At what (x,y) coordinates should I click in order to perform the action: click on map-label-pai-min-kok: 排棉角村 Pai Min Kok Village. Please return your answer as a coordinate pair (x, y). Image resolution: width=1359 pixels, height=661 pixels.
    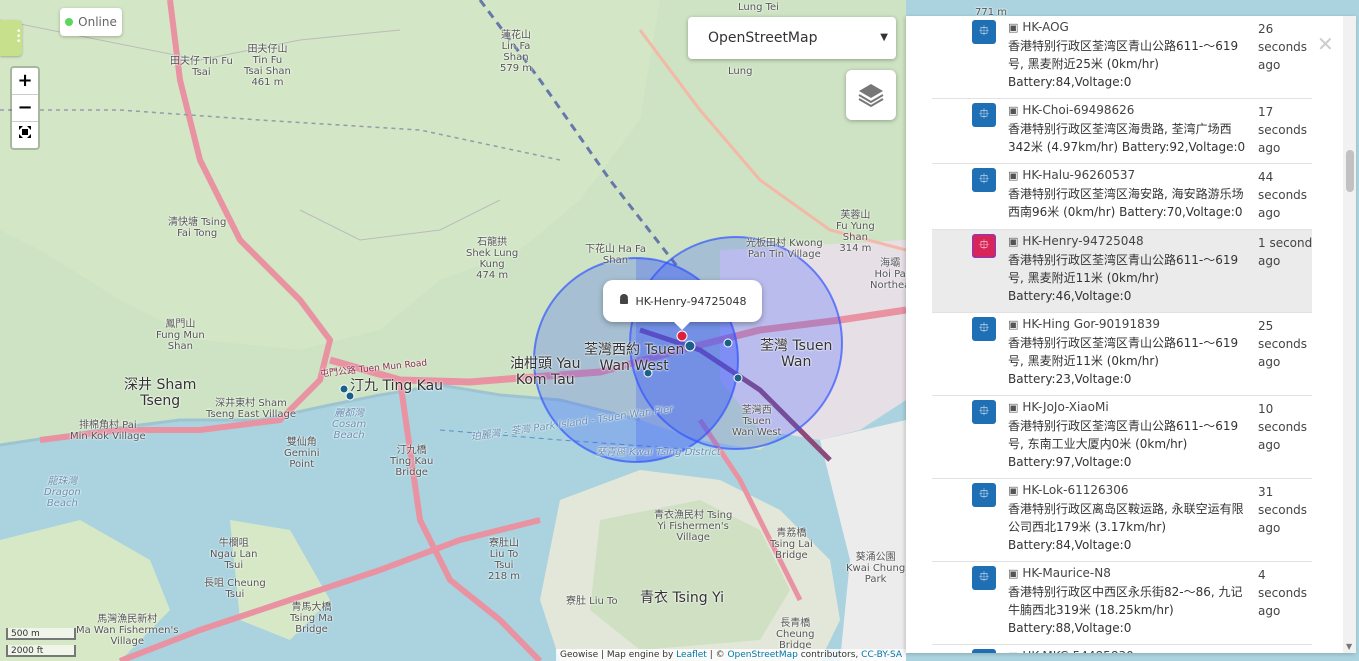
    Looking at the image, I should click on (108, 431).